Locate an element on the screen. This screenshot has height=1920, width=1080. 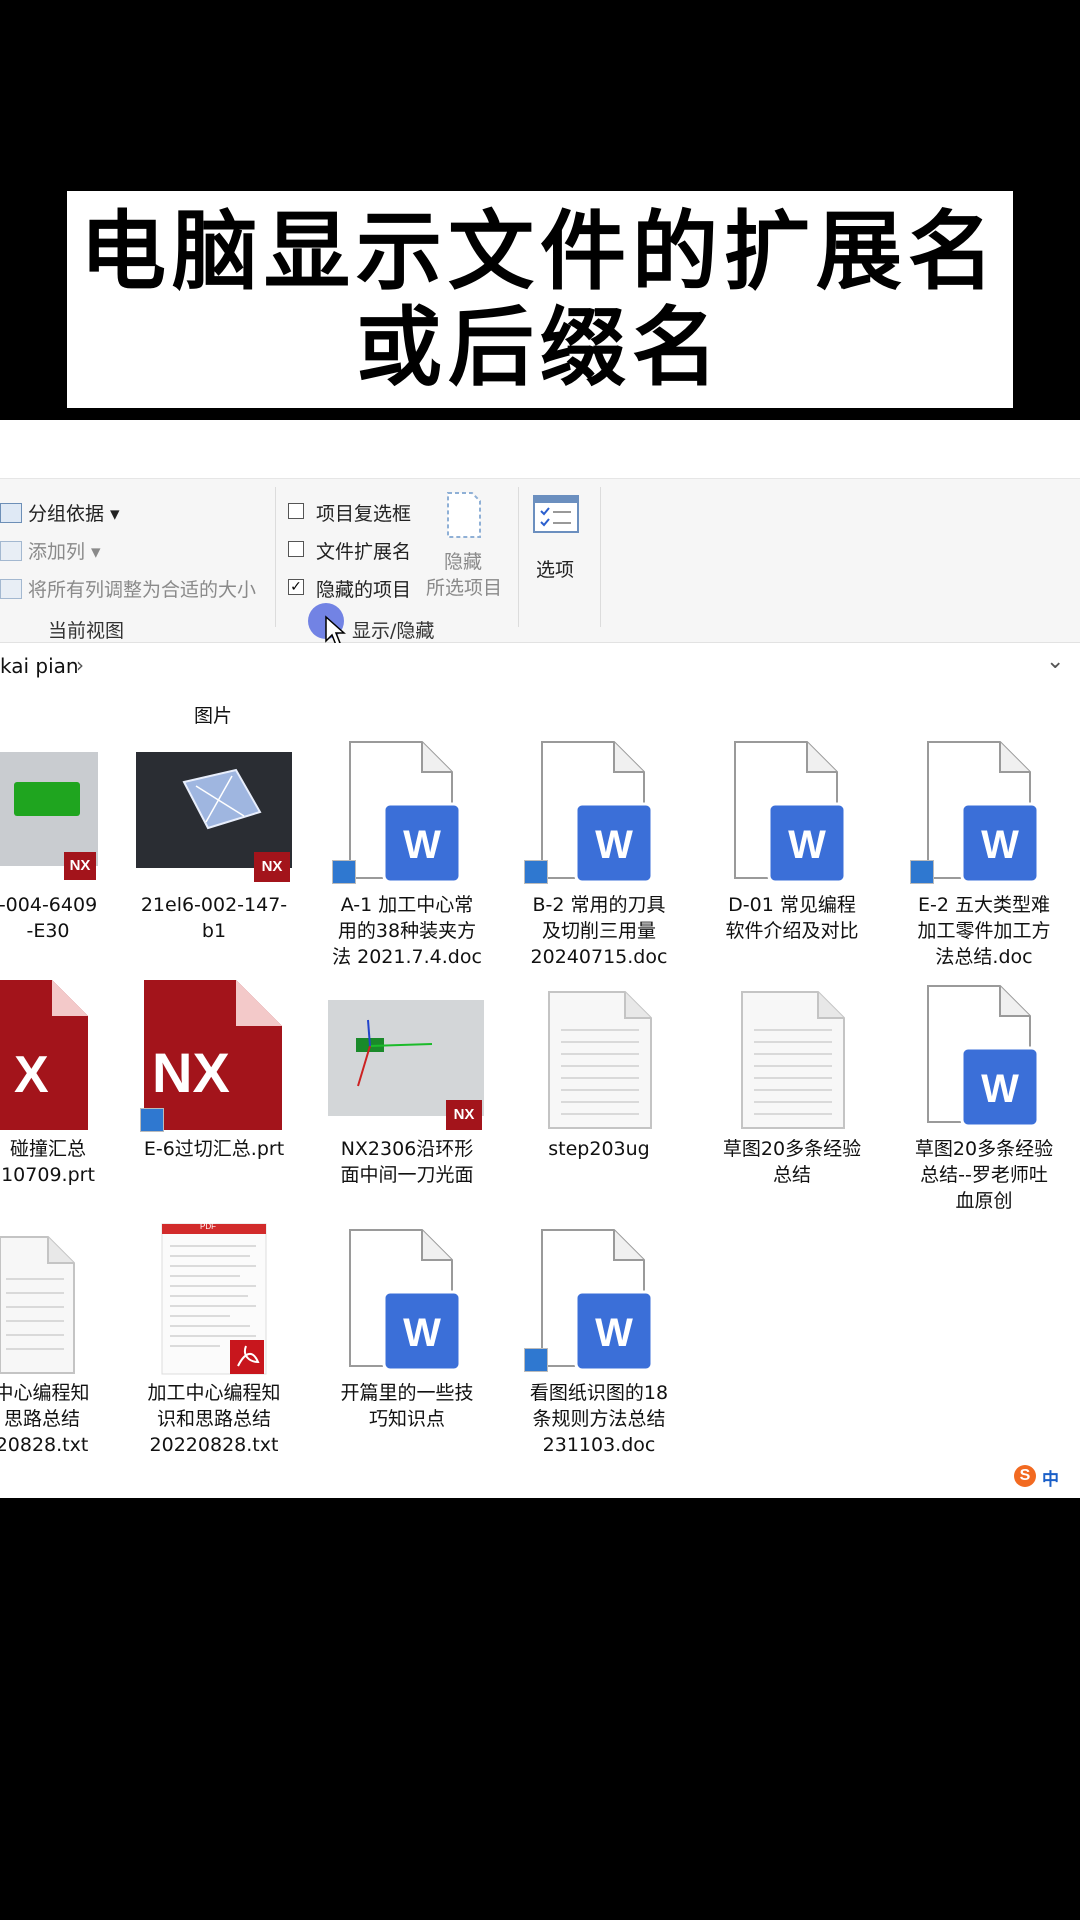
pdf-file-icon is located at coordinates (214, 1299).